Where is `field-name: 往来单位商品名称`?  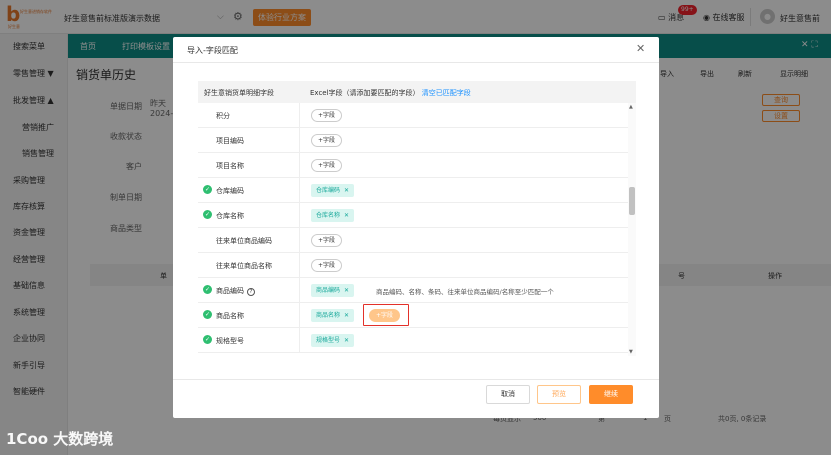
field-name: 往来单位商品名称 is located at coordinates (244, 266).